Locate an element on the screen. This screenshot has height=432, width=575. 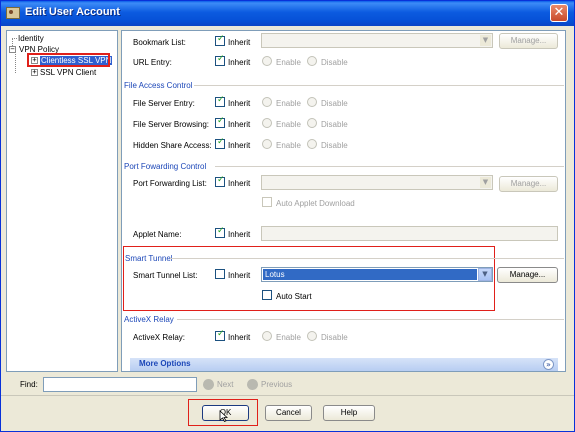
applet-name-input is located at coordinates (409, 233).